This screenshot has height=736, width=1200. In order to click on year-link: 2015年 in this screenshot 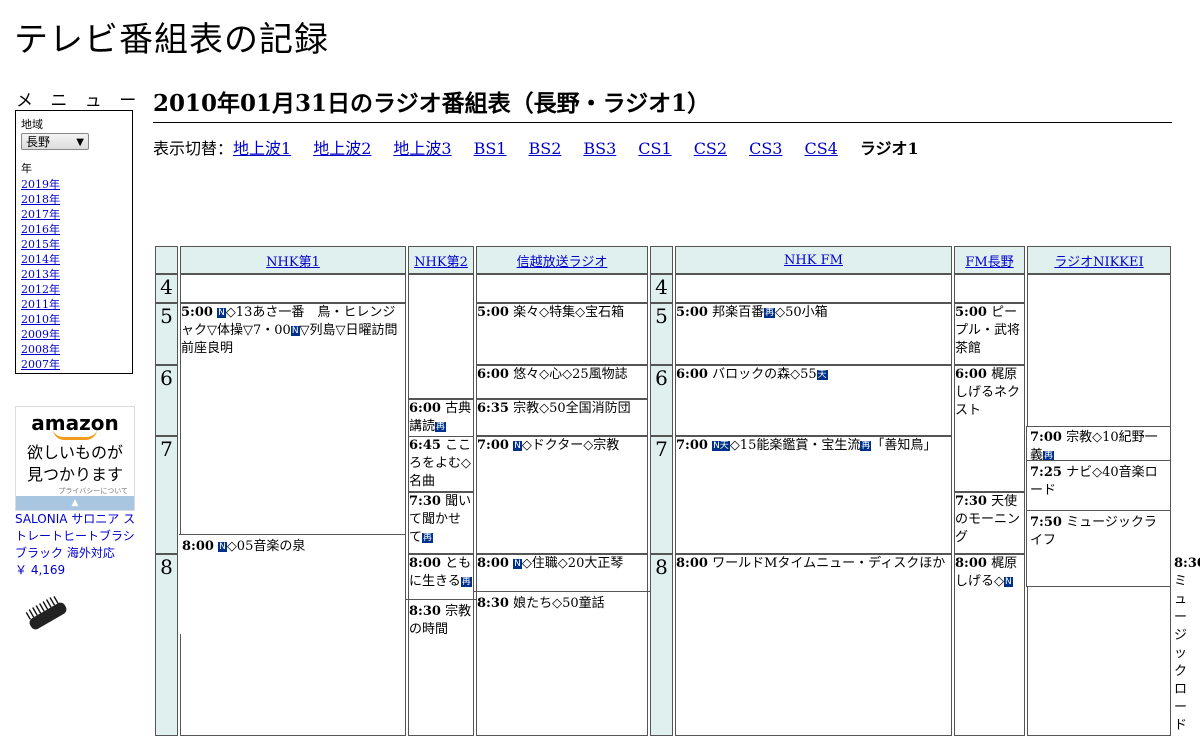, I will do `click(74, 244)`.